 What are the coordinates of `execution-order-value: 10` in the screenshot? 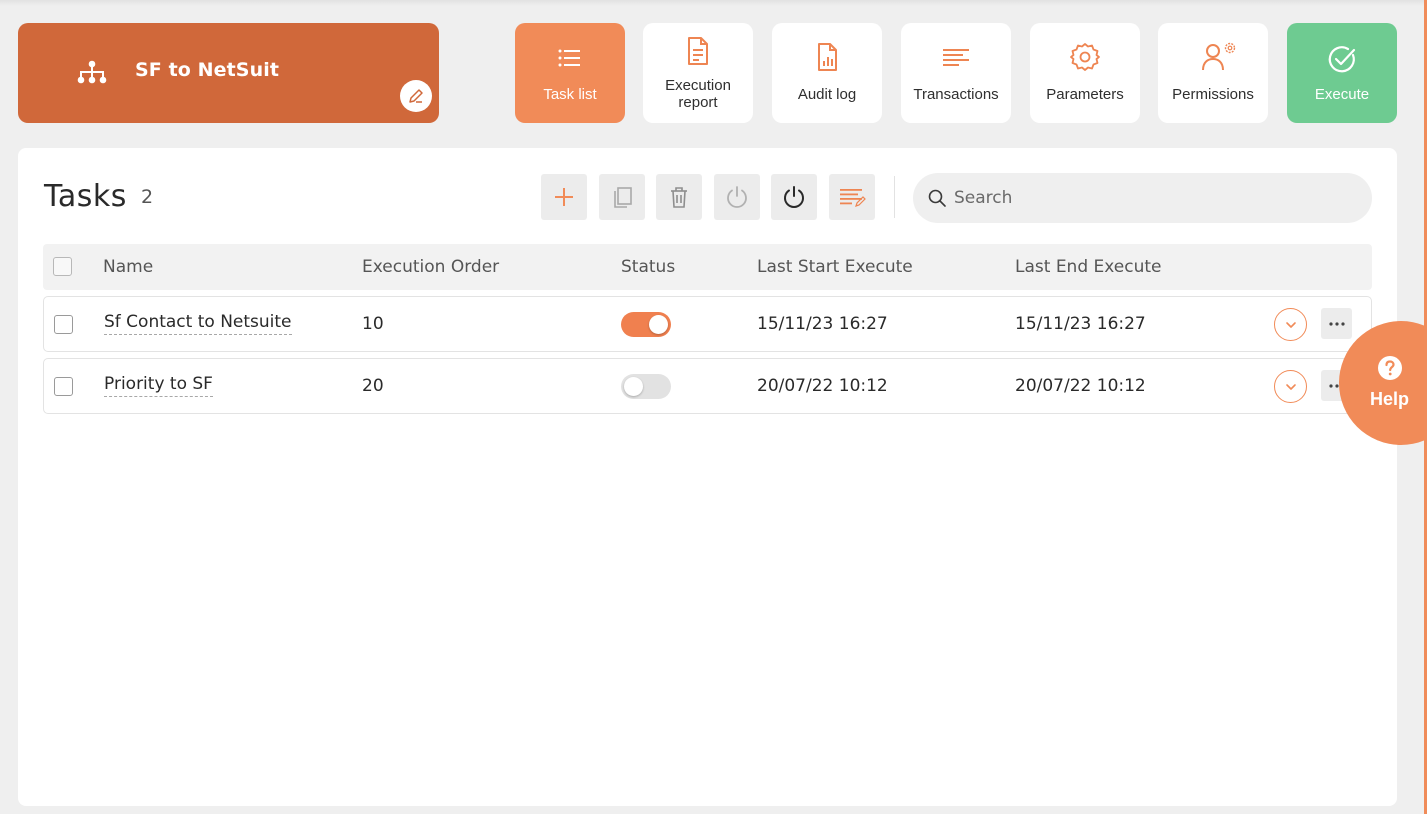 It's located at (373, 324).